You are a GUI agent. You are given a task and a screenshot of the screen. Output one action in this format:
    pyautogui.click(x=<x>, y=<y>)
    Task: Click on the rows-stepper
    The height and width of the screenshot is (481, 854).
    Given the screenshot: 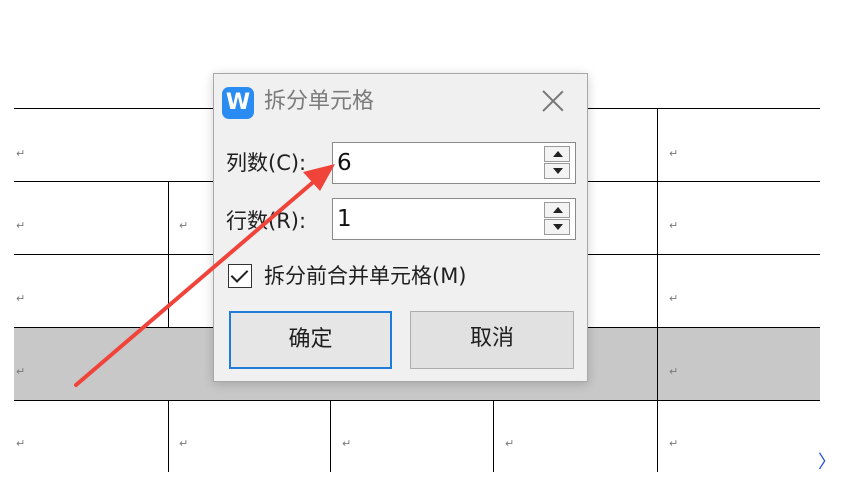 What is the action you would take?
    pyautogui.click(x=454, y=219)
    